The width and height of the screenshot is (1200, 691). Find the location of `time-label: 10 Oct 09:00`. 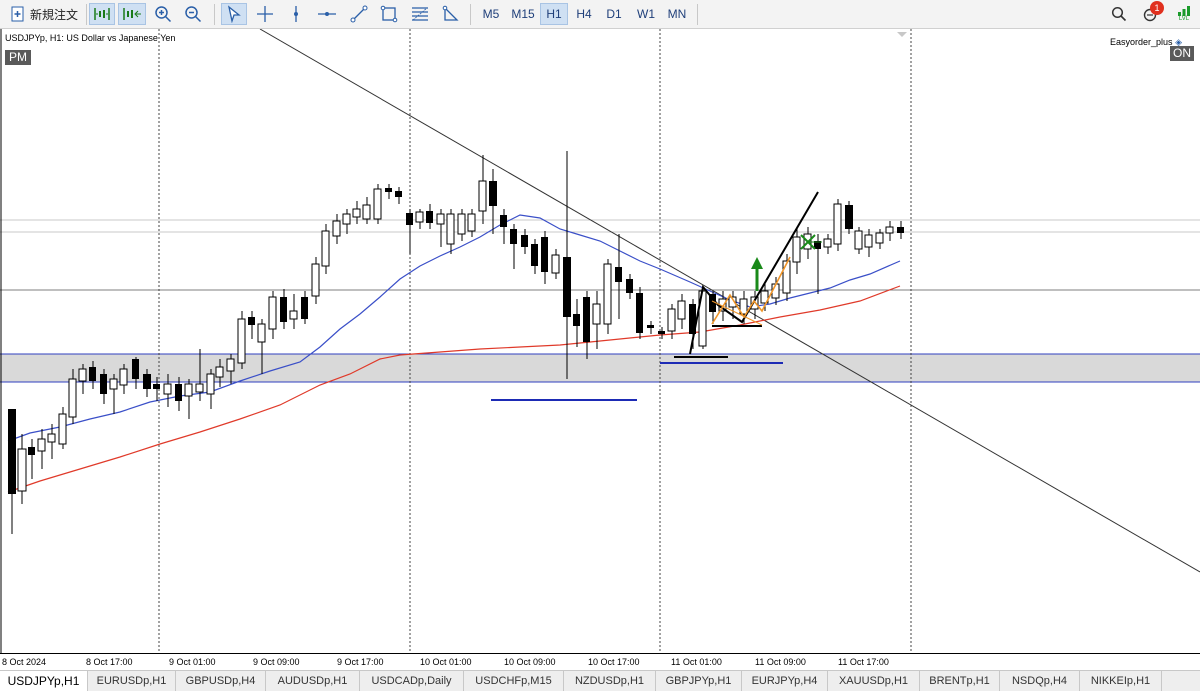

time-label: 10 Oct 09:00 is located at coordinates (530, 662).